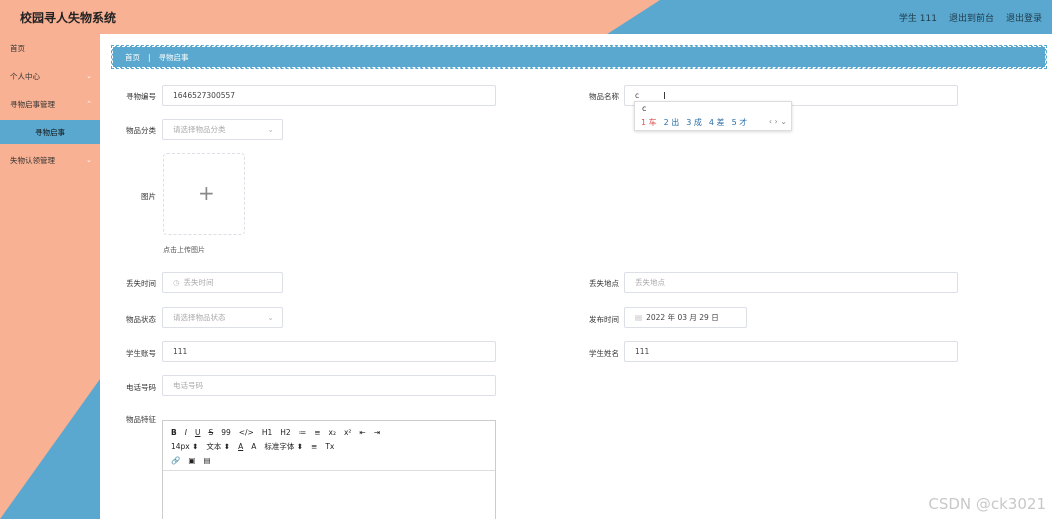 The width and height of the screenshot is (1052, 519). What do you see at coordinates (362, 432) in the screenshot?
I see `outdent-button: ⇤` at bounding box center [362, 432].